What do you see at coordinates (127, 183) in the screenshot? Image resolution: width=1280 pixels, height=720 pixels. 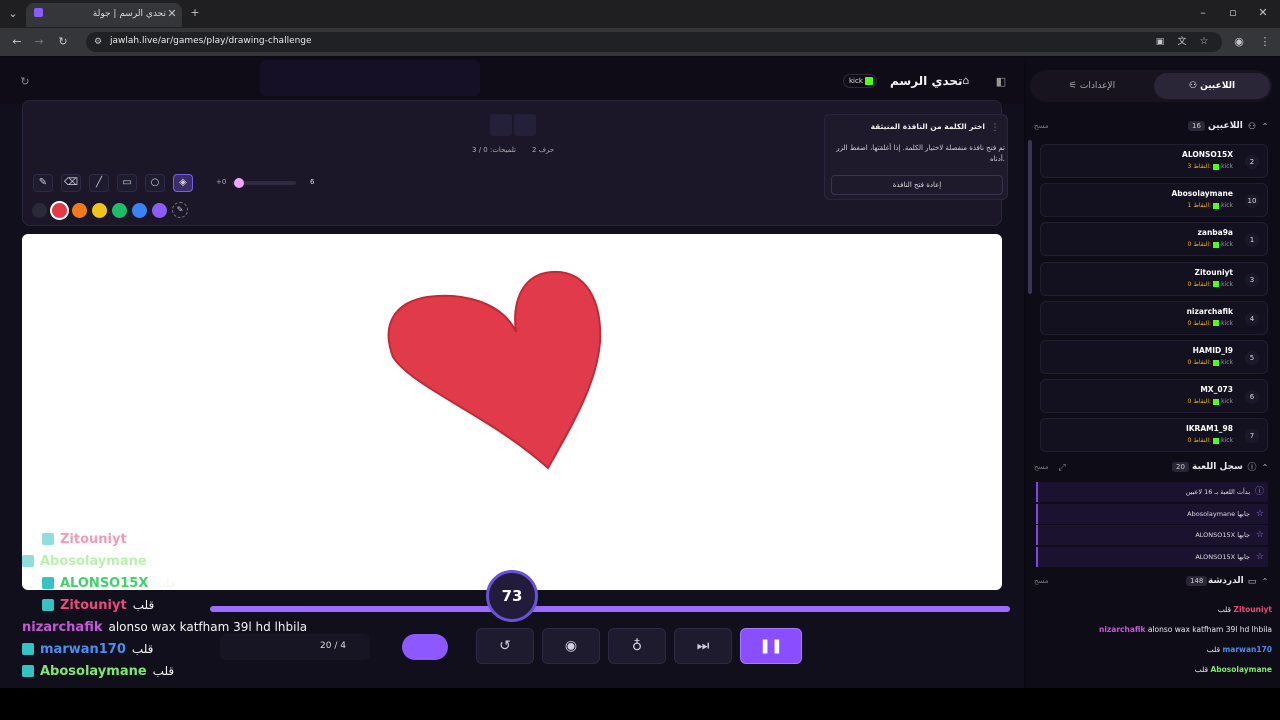 I see `rectangle-tool-icon: ▭` at bounding box center [127, 183].